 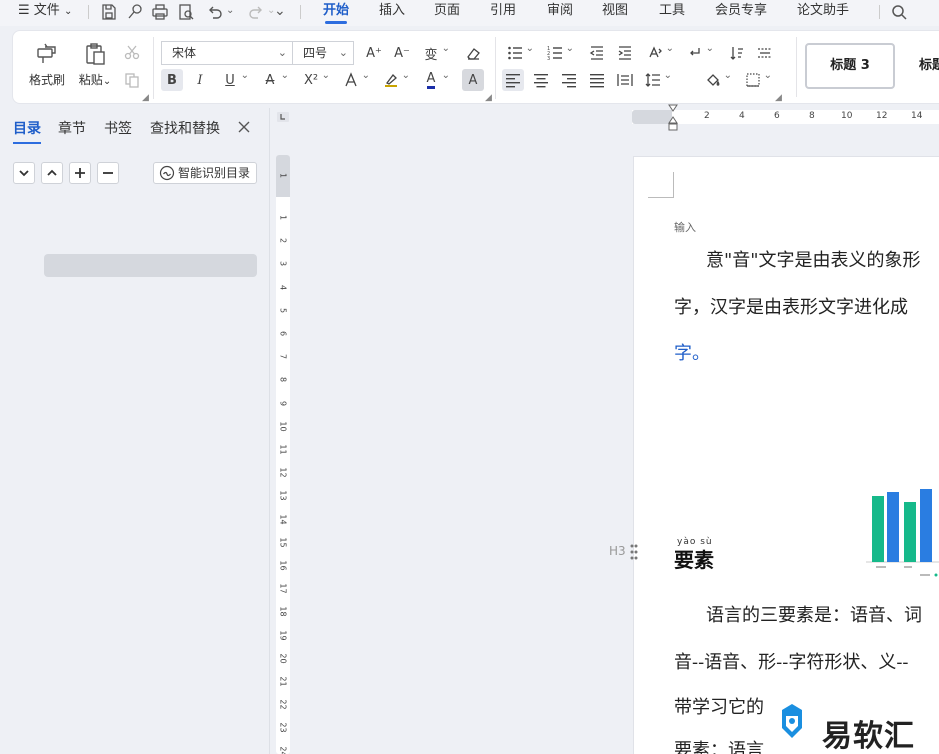 What do you see at coordinates (270, 80) in the screenshot?
I see `strikethrough-icon: A` at bounding box center [270, 80].